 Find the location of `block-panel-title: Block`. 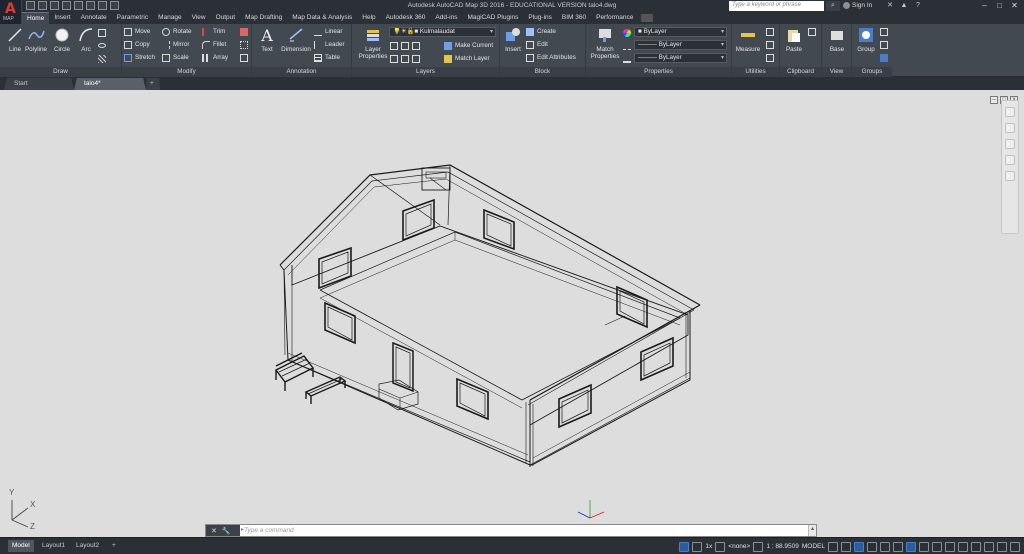

block-panel-title: Block is located at coordinates (542, 72).